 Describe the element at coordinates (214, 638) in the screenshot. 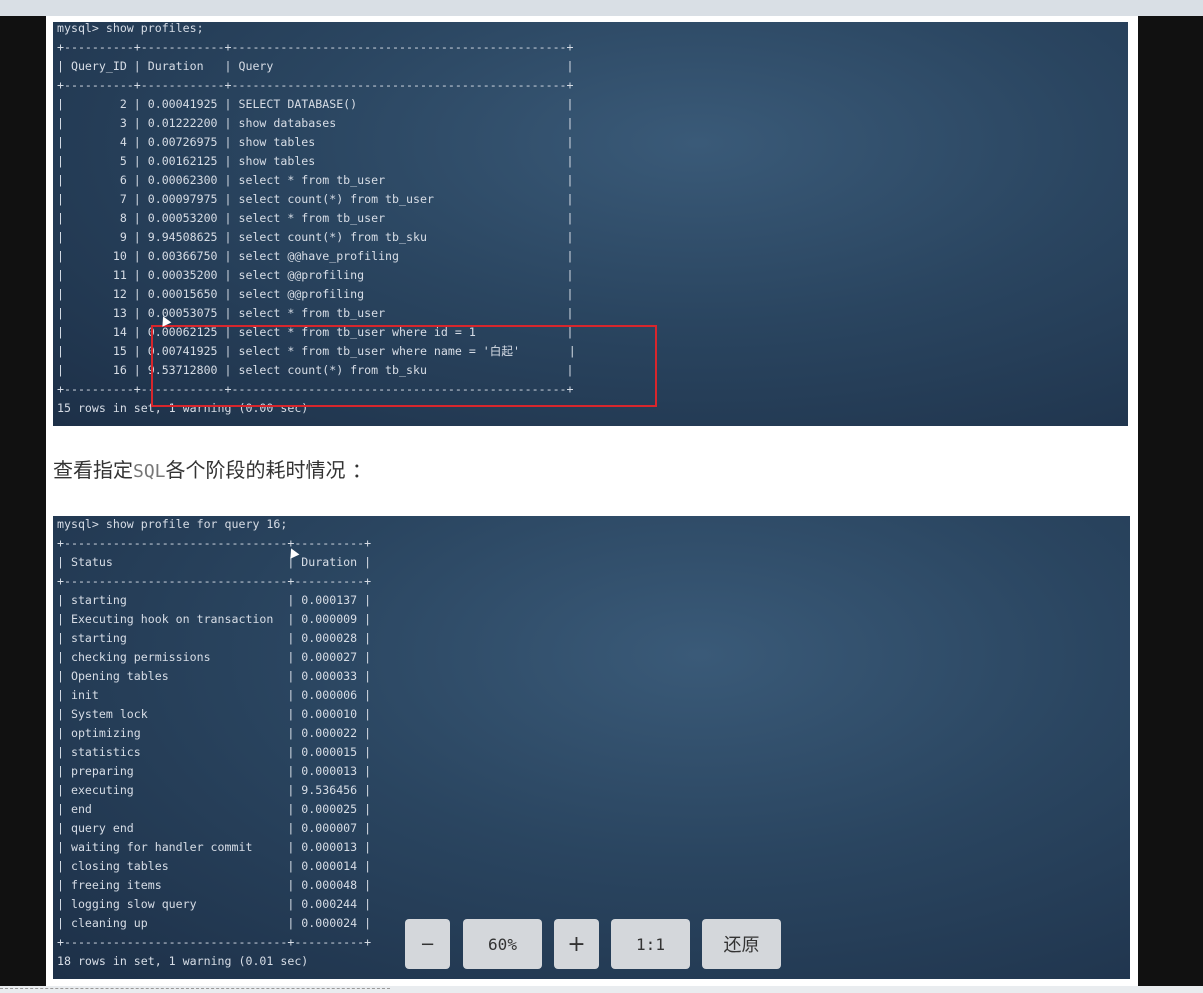

I see `terminal-line: | starting | 0.000028 |` at that location.